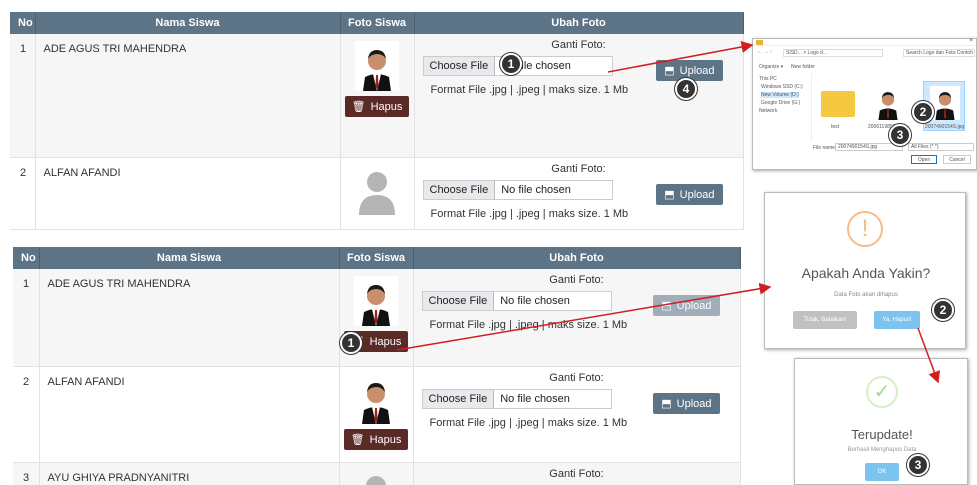  I want to click on step-badge: 4, so click(686, 89).